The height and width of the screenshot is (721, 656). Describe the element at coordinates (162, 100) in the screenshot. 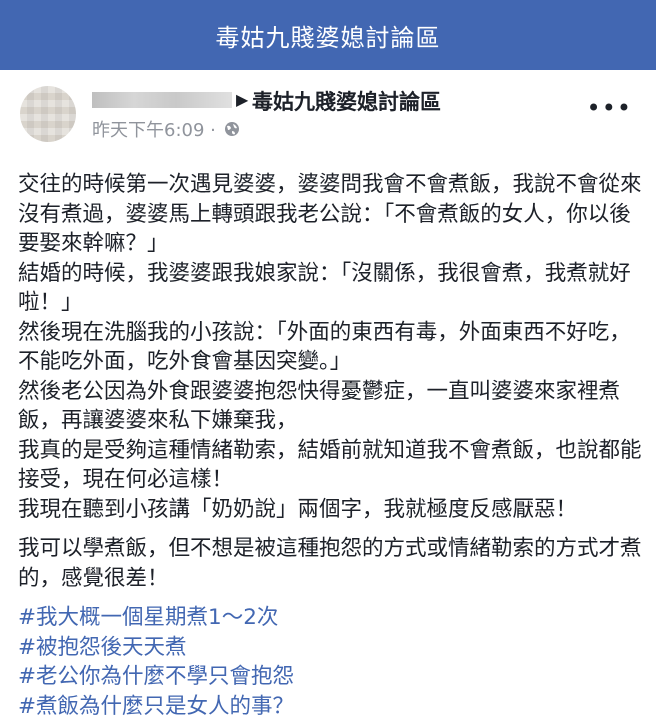

I see `author-name-redacted` at that location.